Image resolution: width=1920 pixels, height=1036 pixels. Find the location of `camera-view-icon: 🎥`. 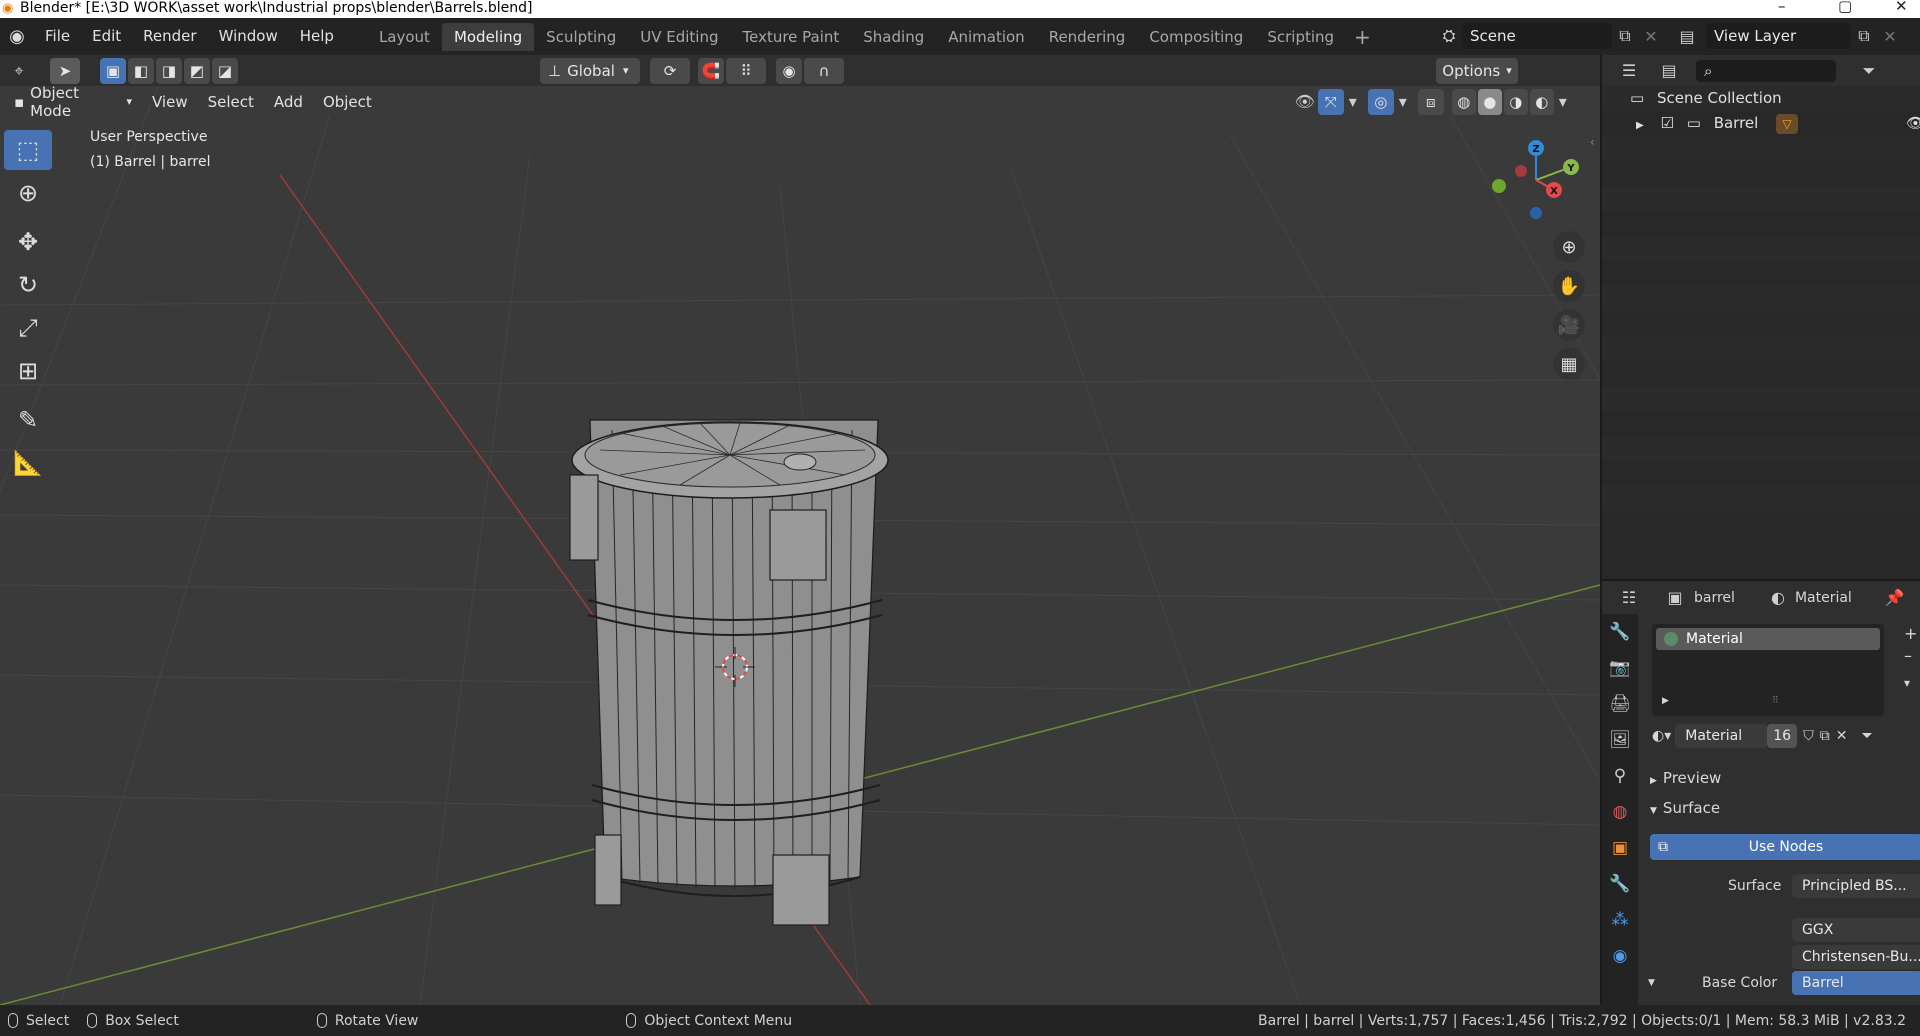

camera-view-icon: 🎥 is located at coordinates (1569, 325).